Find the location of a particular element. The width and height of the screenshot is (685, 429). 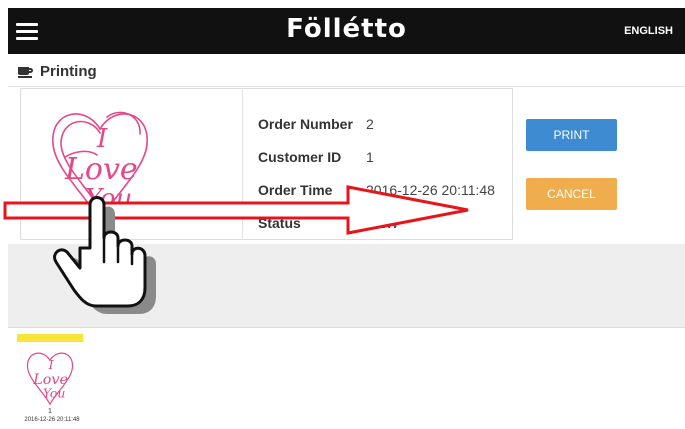

status-value: NEW is located at coordinates (382, 222).